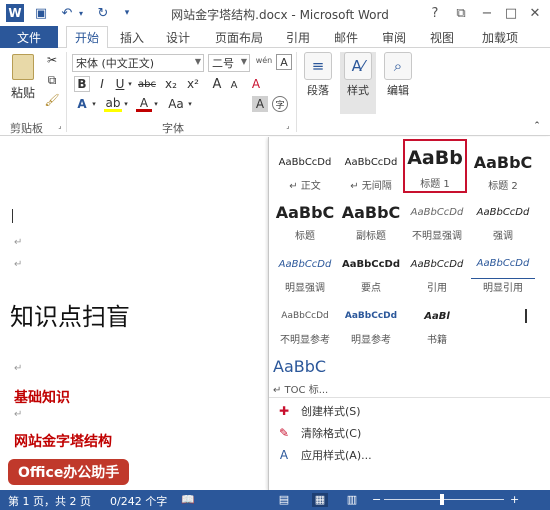  I want to click on word-icon: W, so click(15, 13).